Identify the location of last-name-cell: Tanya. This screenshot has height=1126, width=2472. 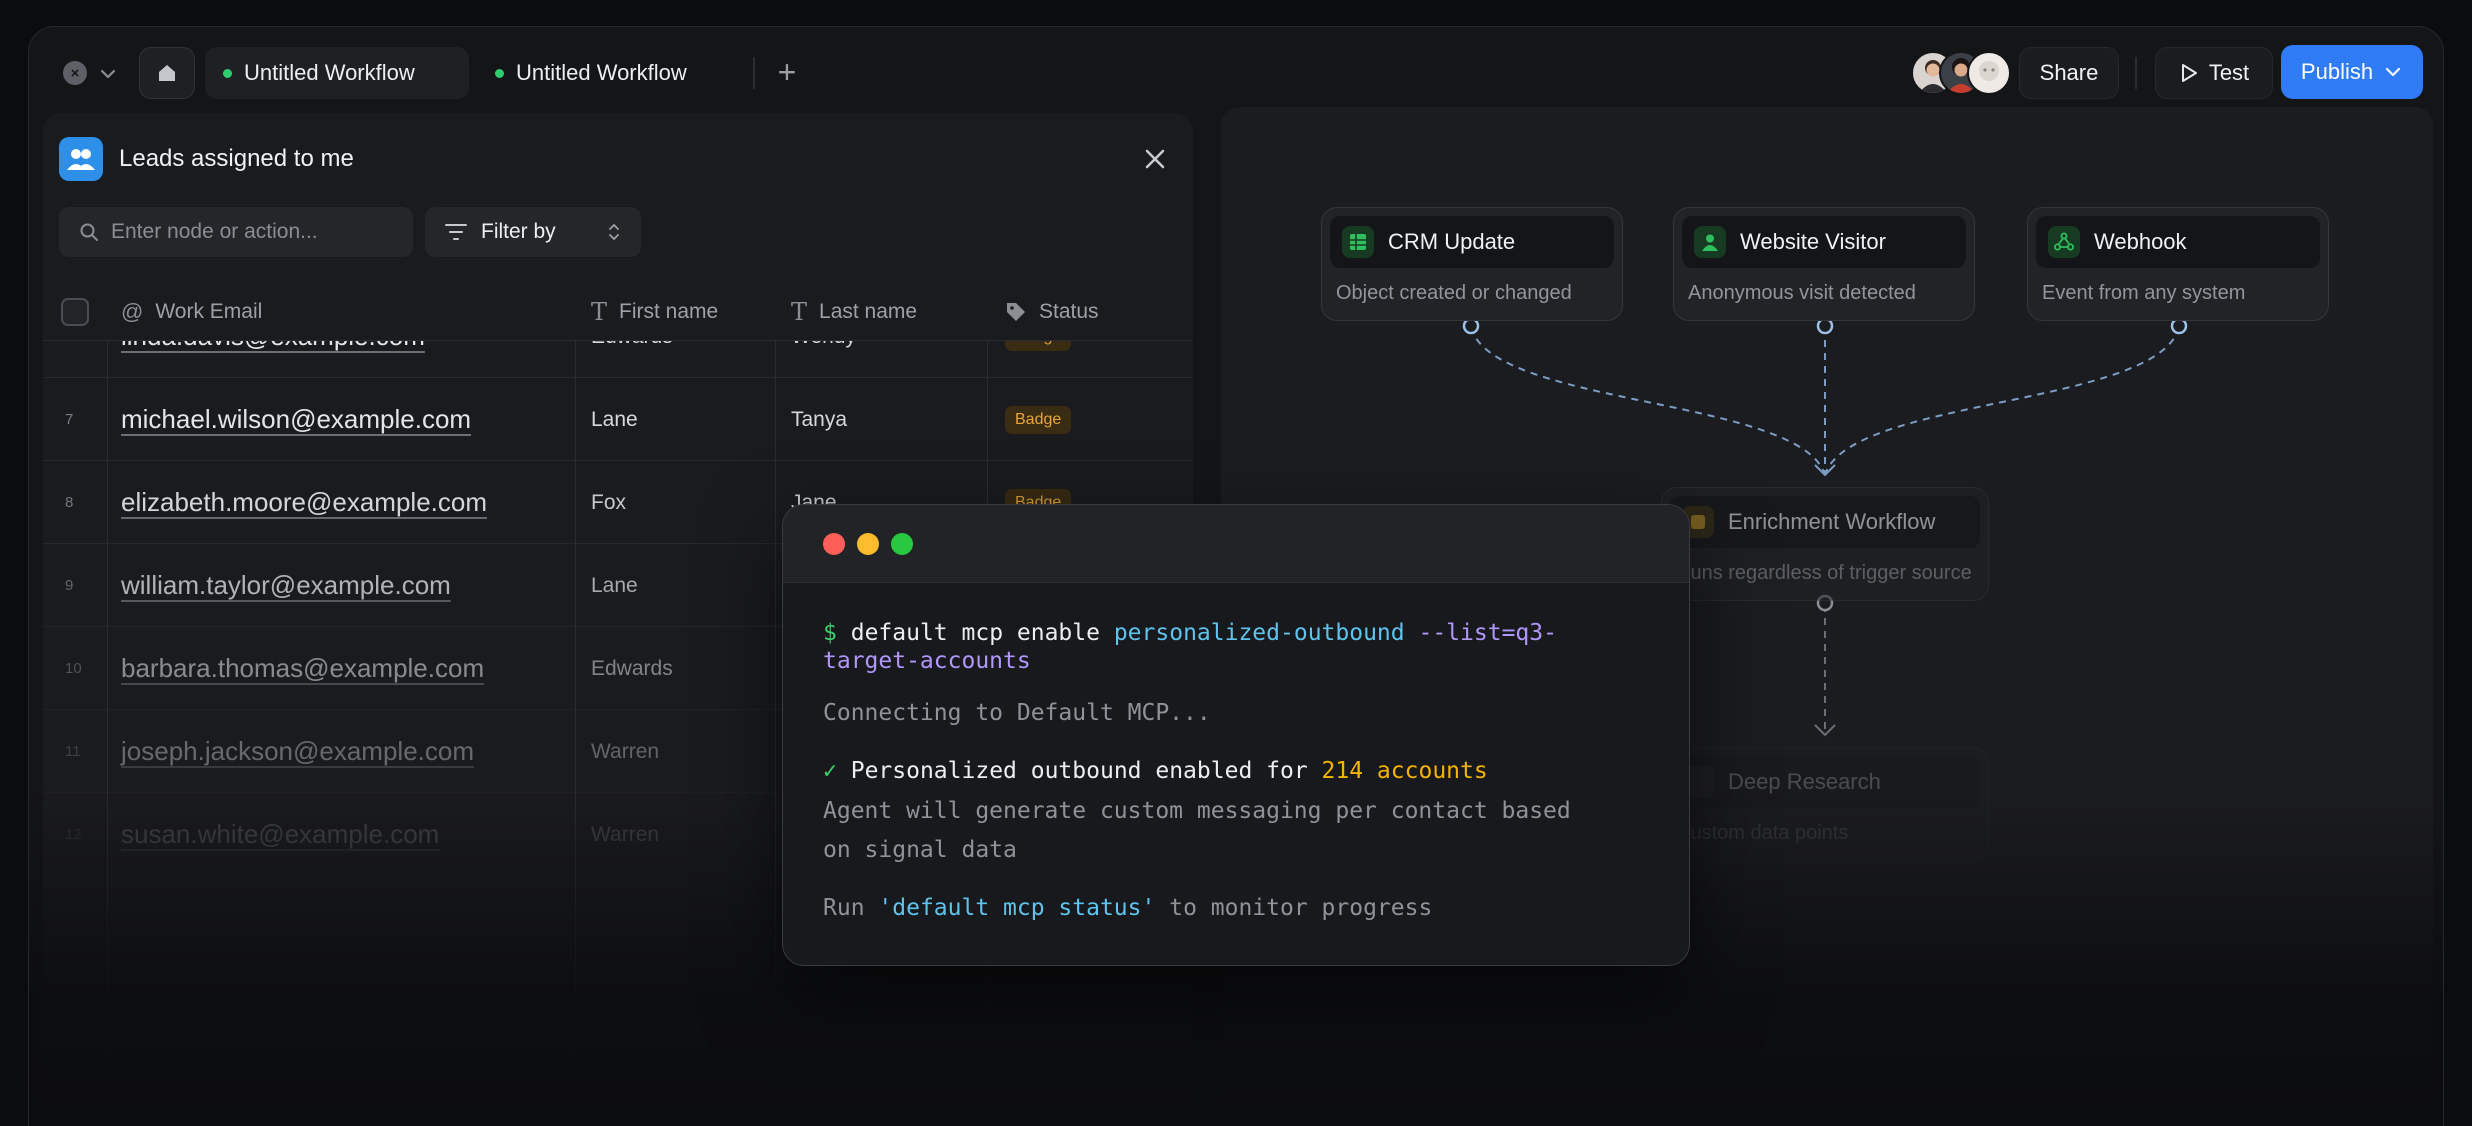
(819, 419).